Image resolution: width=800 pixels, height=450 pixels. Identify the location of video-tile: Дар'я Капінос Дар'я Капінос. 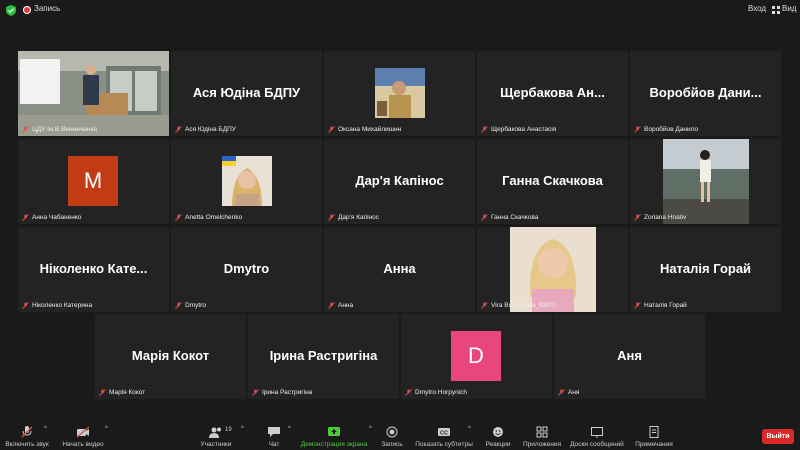
(399, 181).